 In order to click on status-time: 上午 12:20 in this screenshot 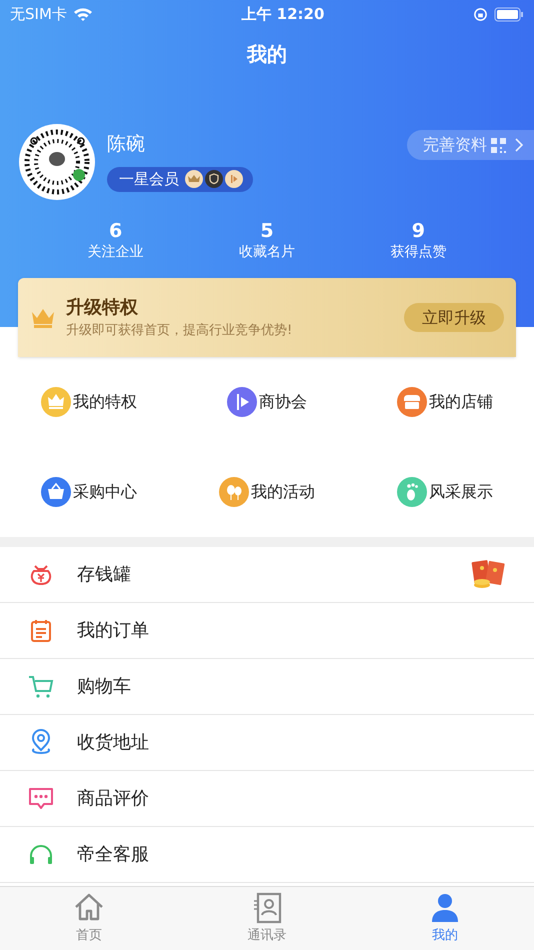, I will do `click(282, 14)`.